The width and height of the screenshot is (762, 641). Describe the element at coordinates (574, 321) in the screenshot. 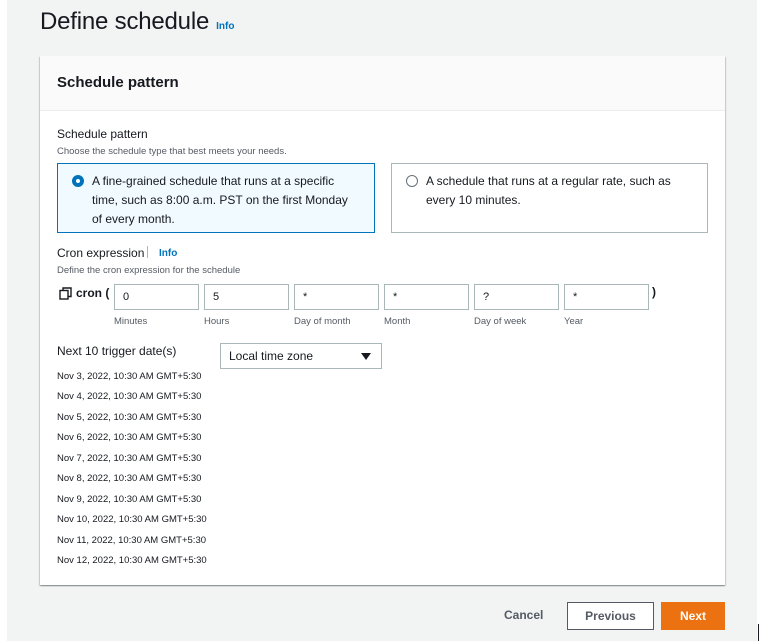

I see `cron-year-label: Year` at that location.